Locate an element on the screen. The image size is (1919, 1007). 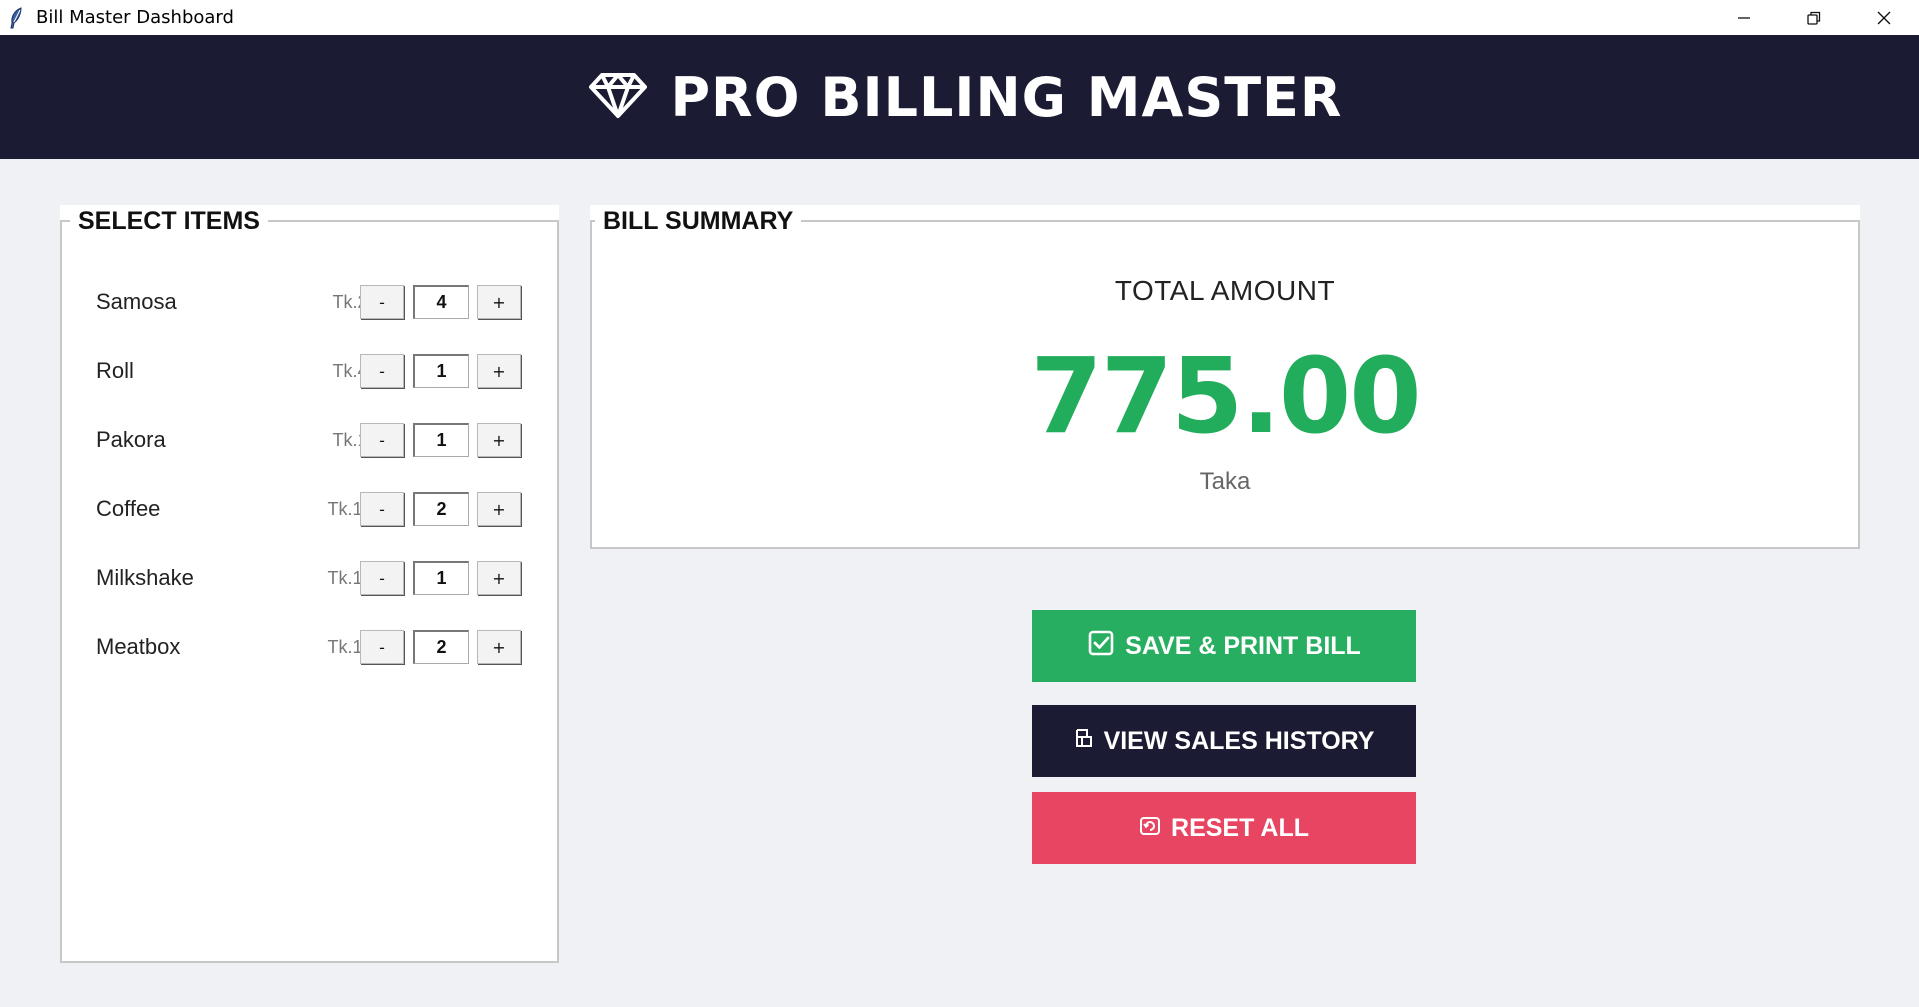
close-button is located at coordinates (1884, 17).